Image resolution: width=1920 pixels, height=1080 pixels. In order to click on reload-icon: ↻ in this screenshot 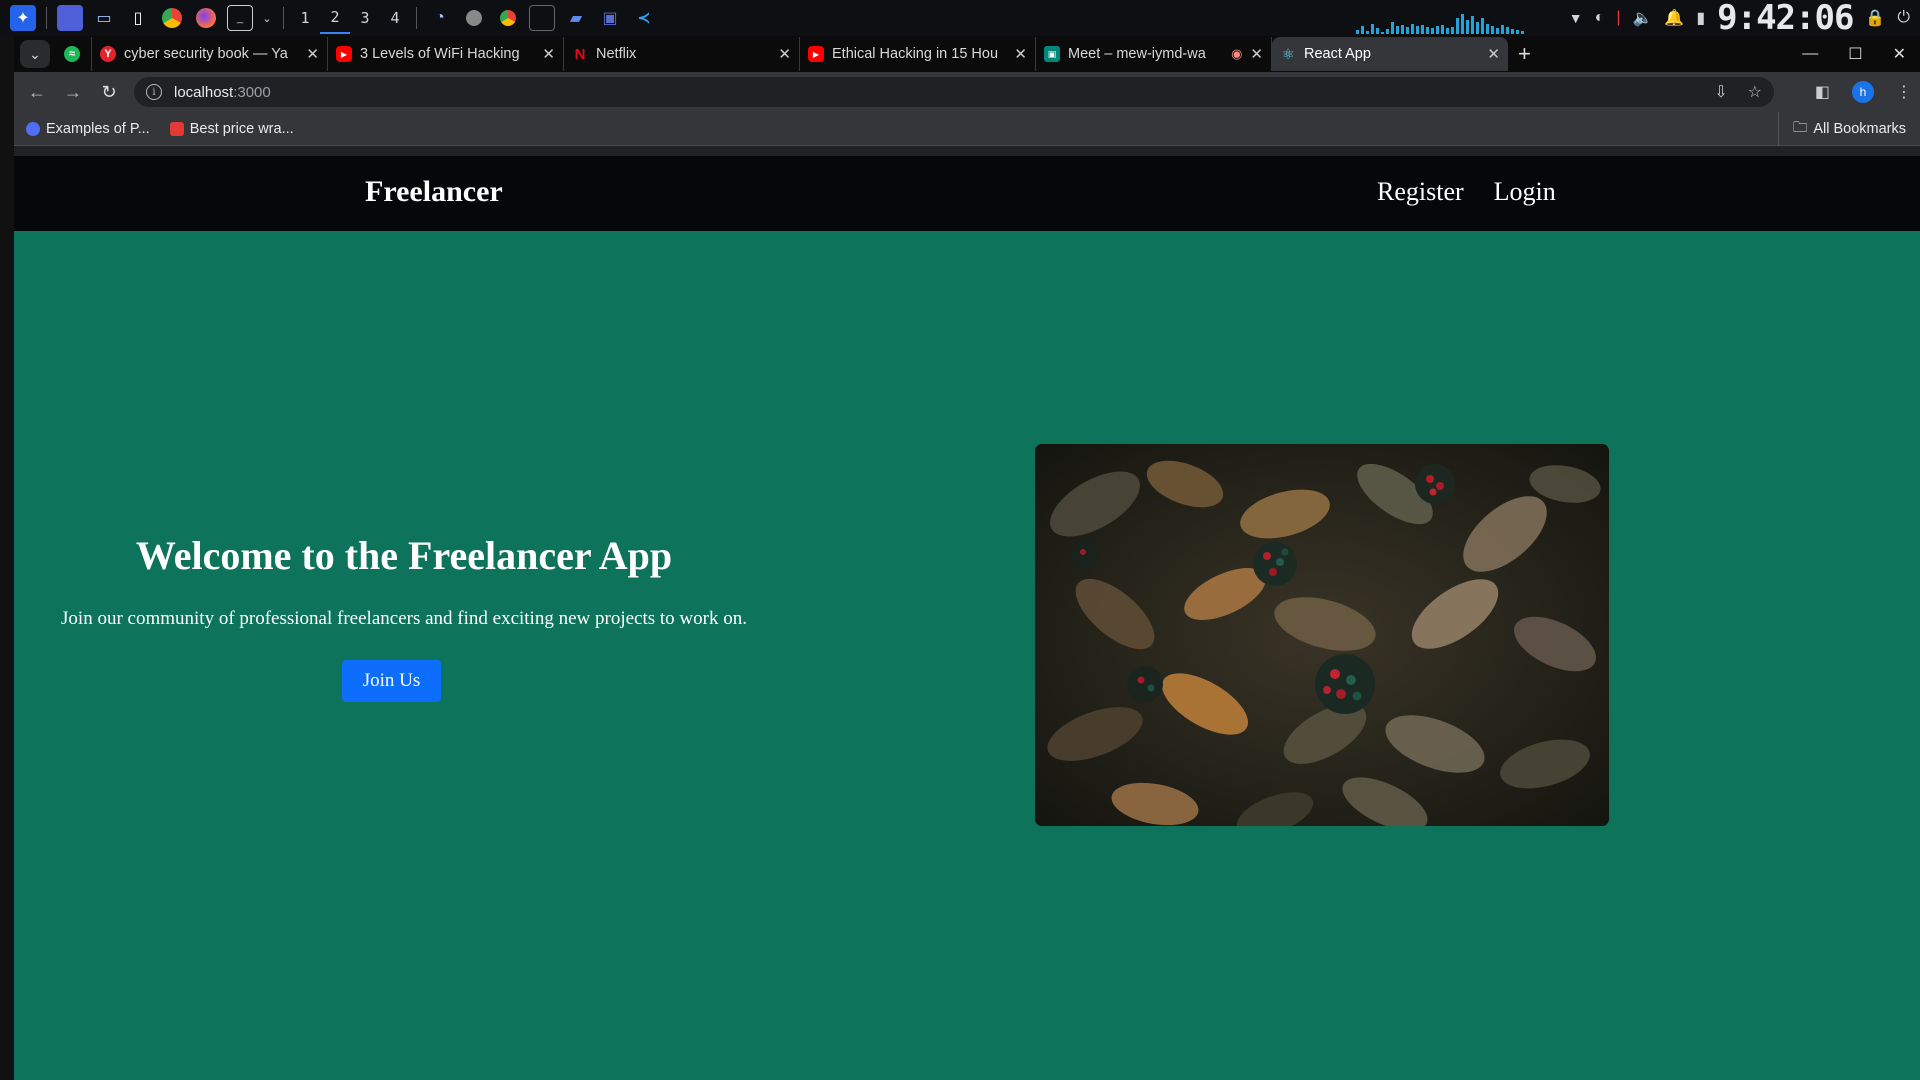, I will do `click(109, 92)`.